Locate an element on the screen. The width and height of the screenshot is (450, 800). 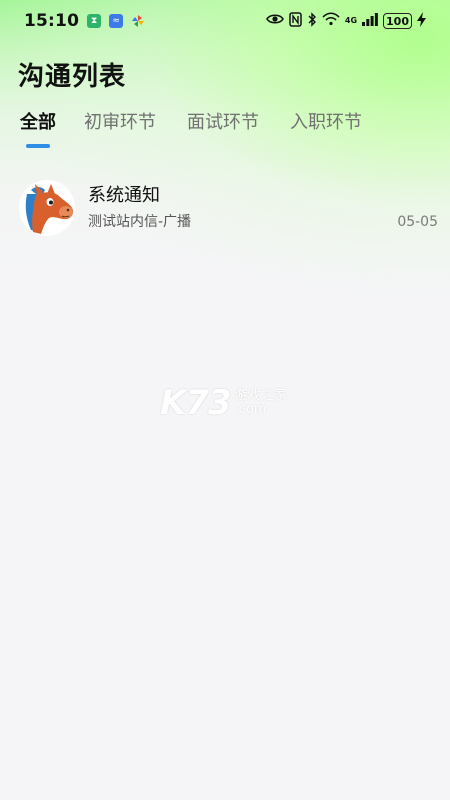
status-right: 4G 100 is located at coordinates (345, 21).